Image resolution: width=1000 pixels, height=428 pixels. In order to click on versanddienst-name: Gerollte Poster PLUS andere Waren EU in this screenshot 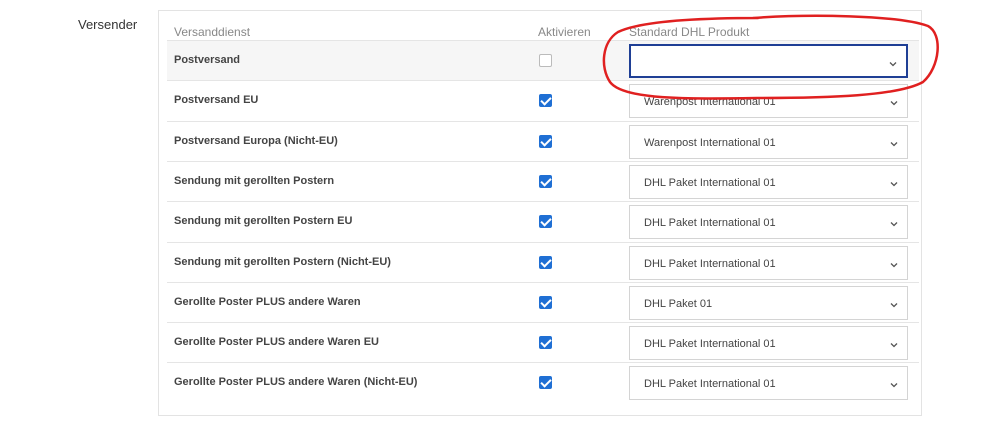, I will do `click(276, 342)`.